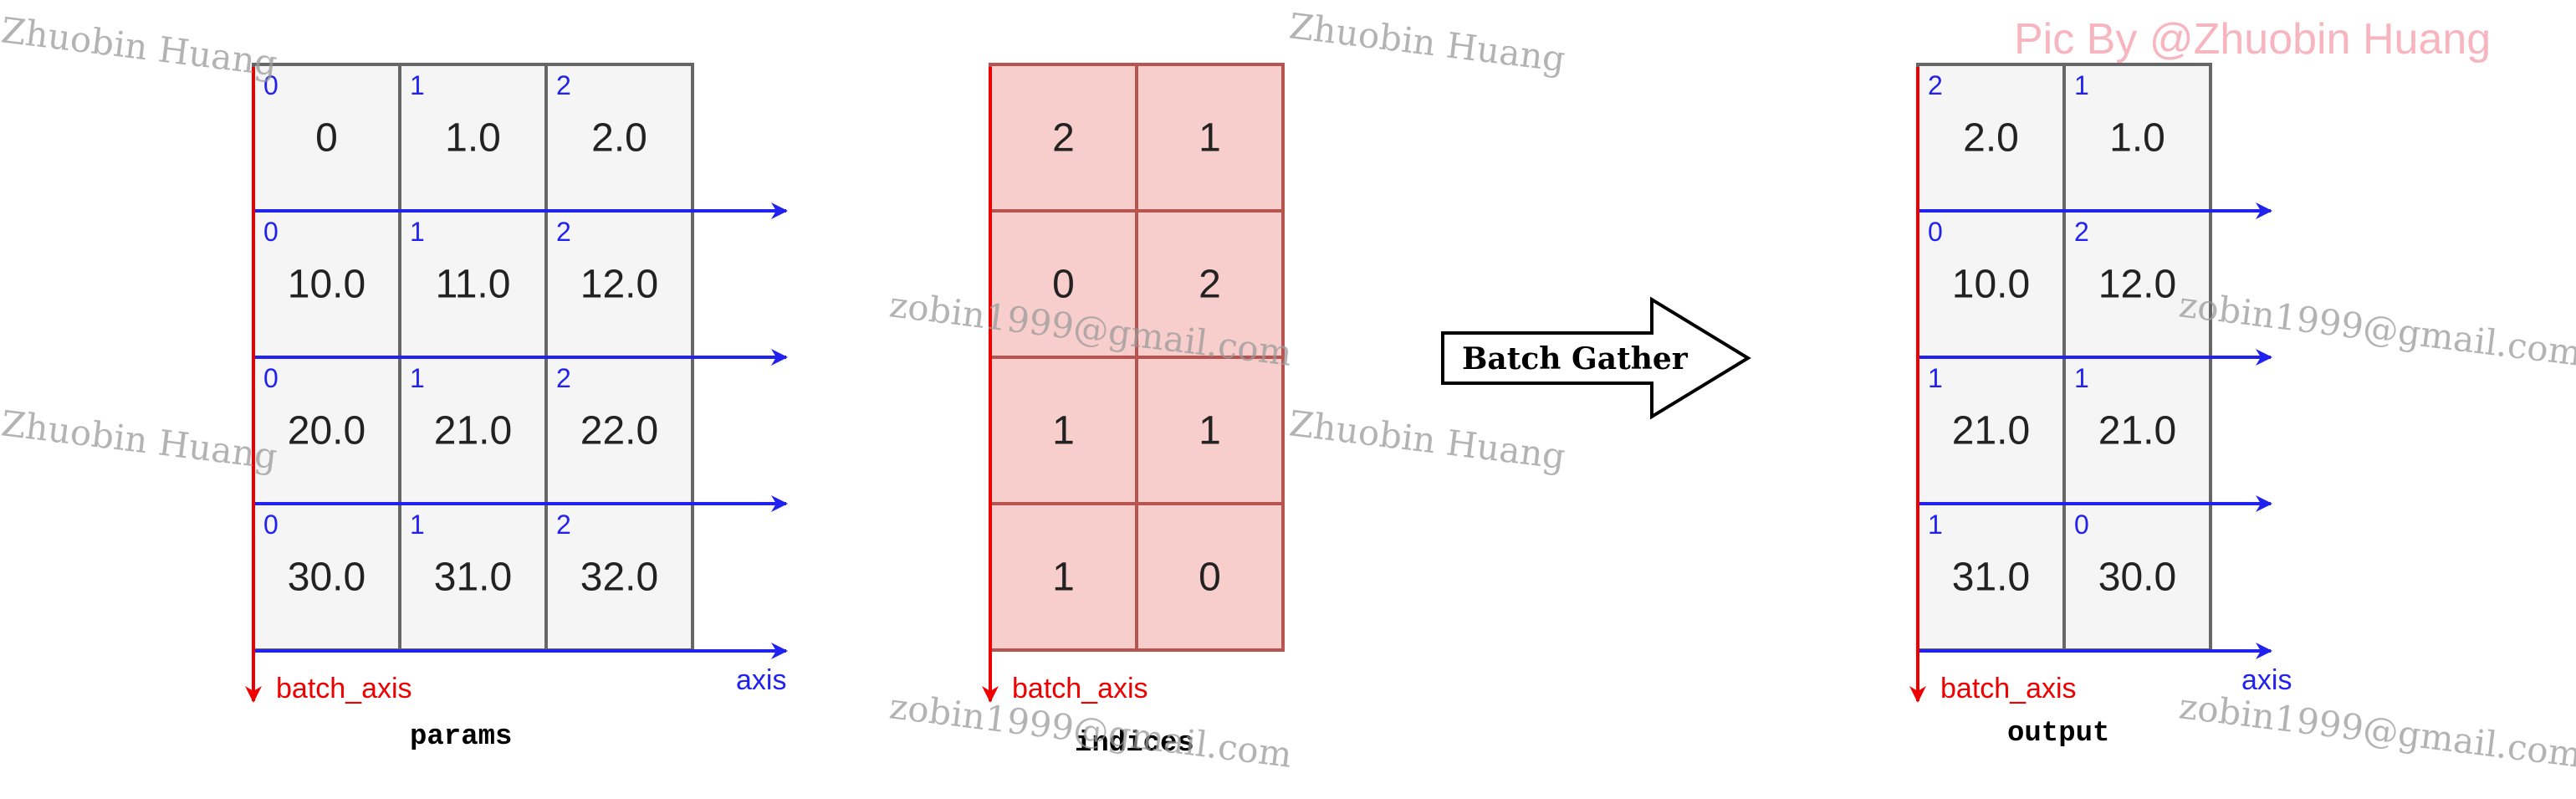  Describe the element at coordinates (271, 378) in the screenshot. I see `params-index-r3-c1: 0` at that location.